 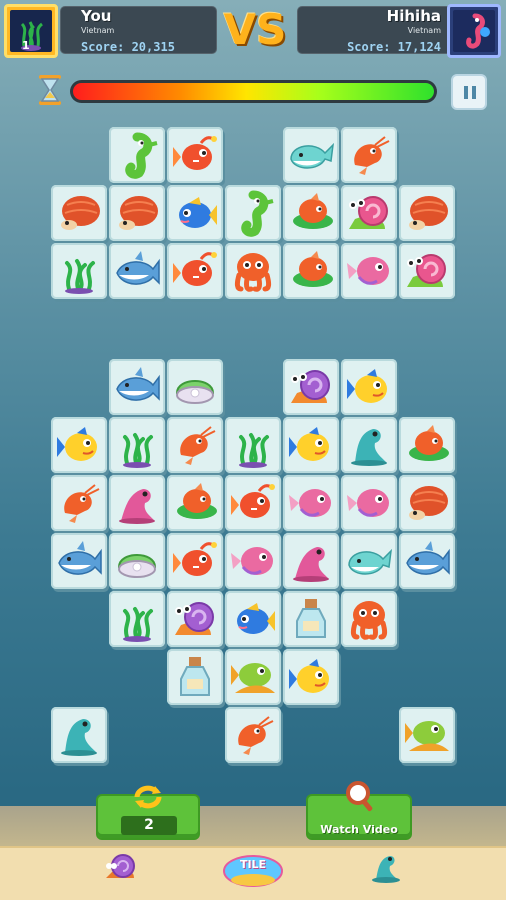 What do you see at coordinates (31, 31) in the screenshot?
I see `player-avatar: 1` at bounding box center [31, 31].